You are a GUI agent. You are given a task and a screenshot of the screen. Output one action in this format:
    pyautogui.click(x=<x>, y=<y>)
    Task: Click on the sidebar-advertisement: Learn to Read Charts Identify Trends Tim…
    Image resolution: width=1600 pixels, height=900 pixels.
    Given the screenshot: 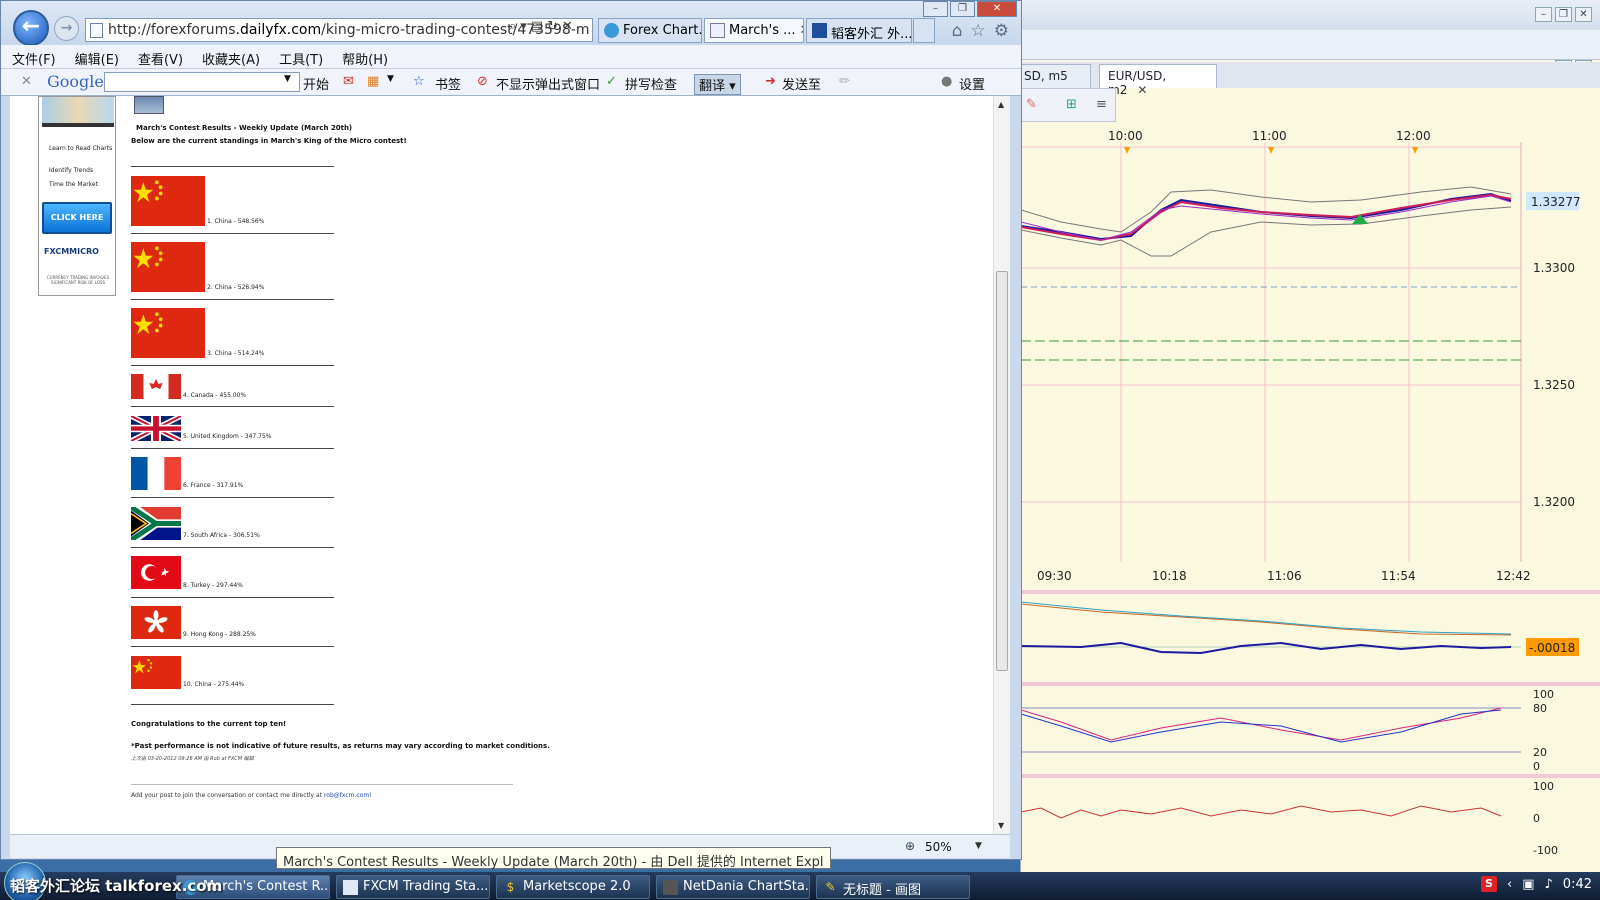 What is the action you would take?
    pyautogui.click(x=77, y=196)
    